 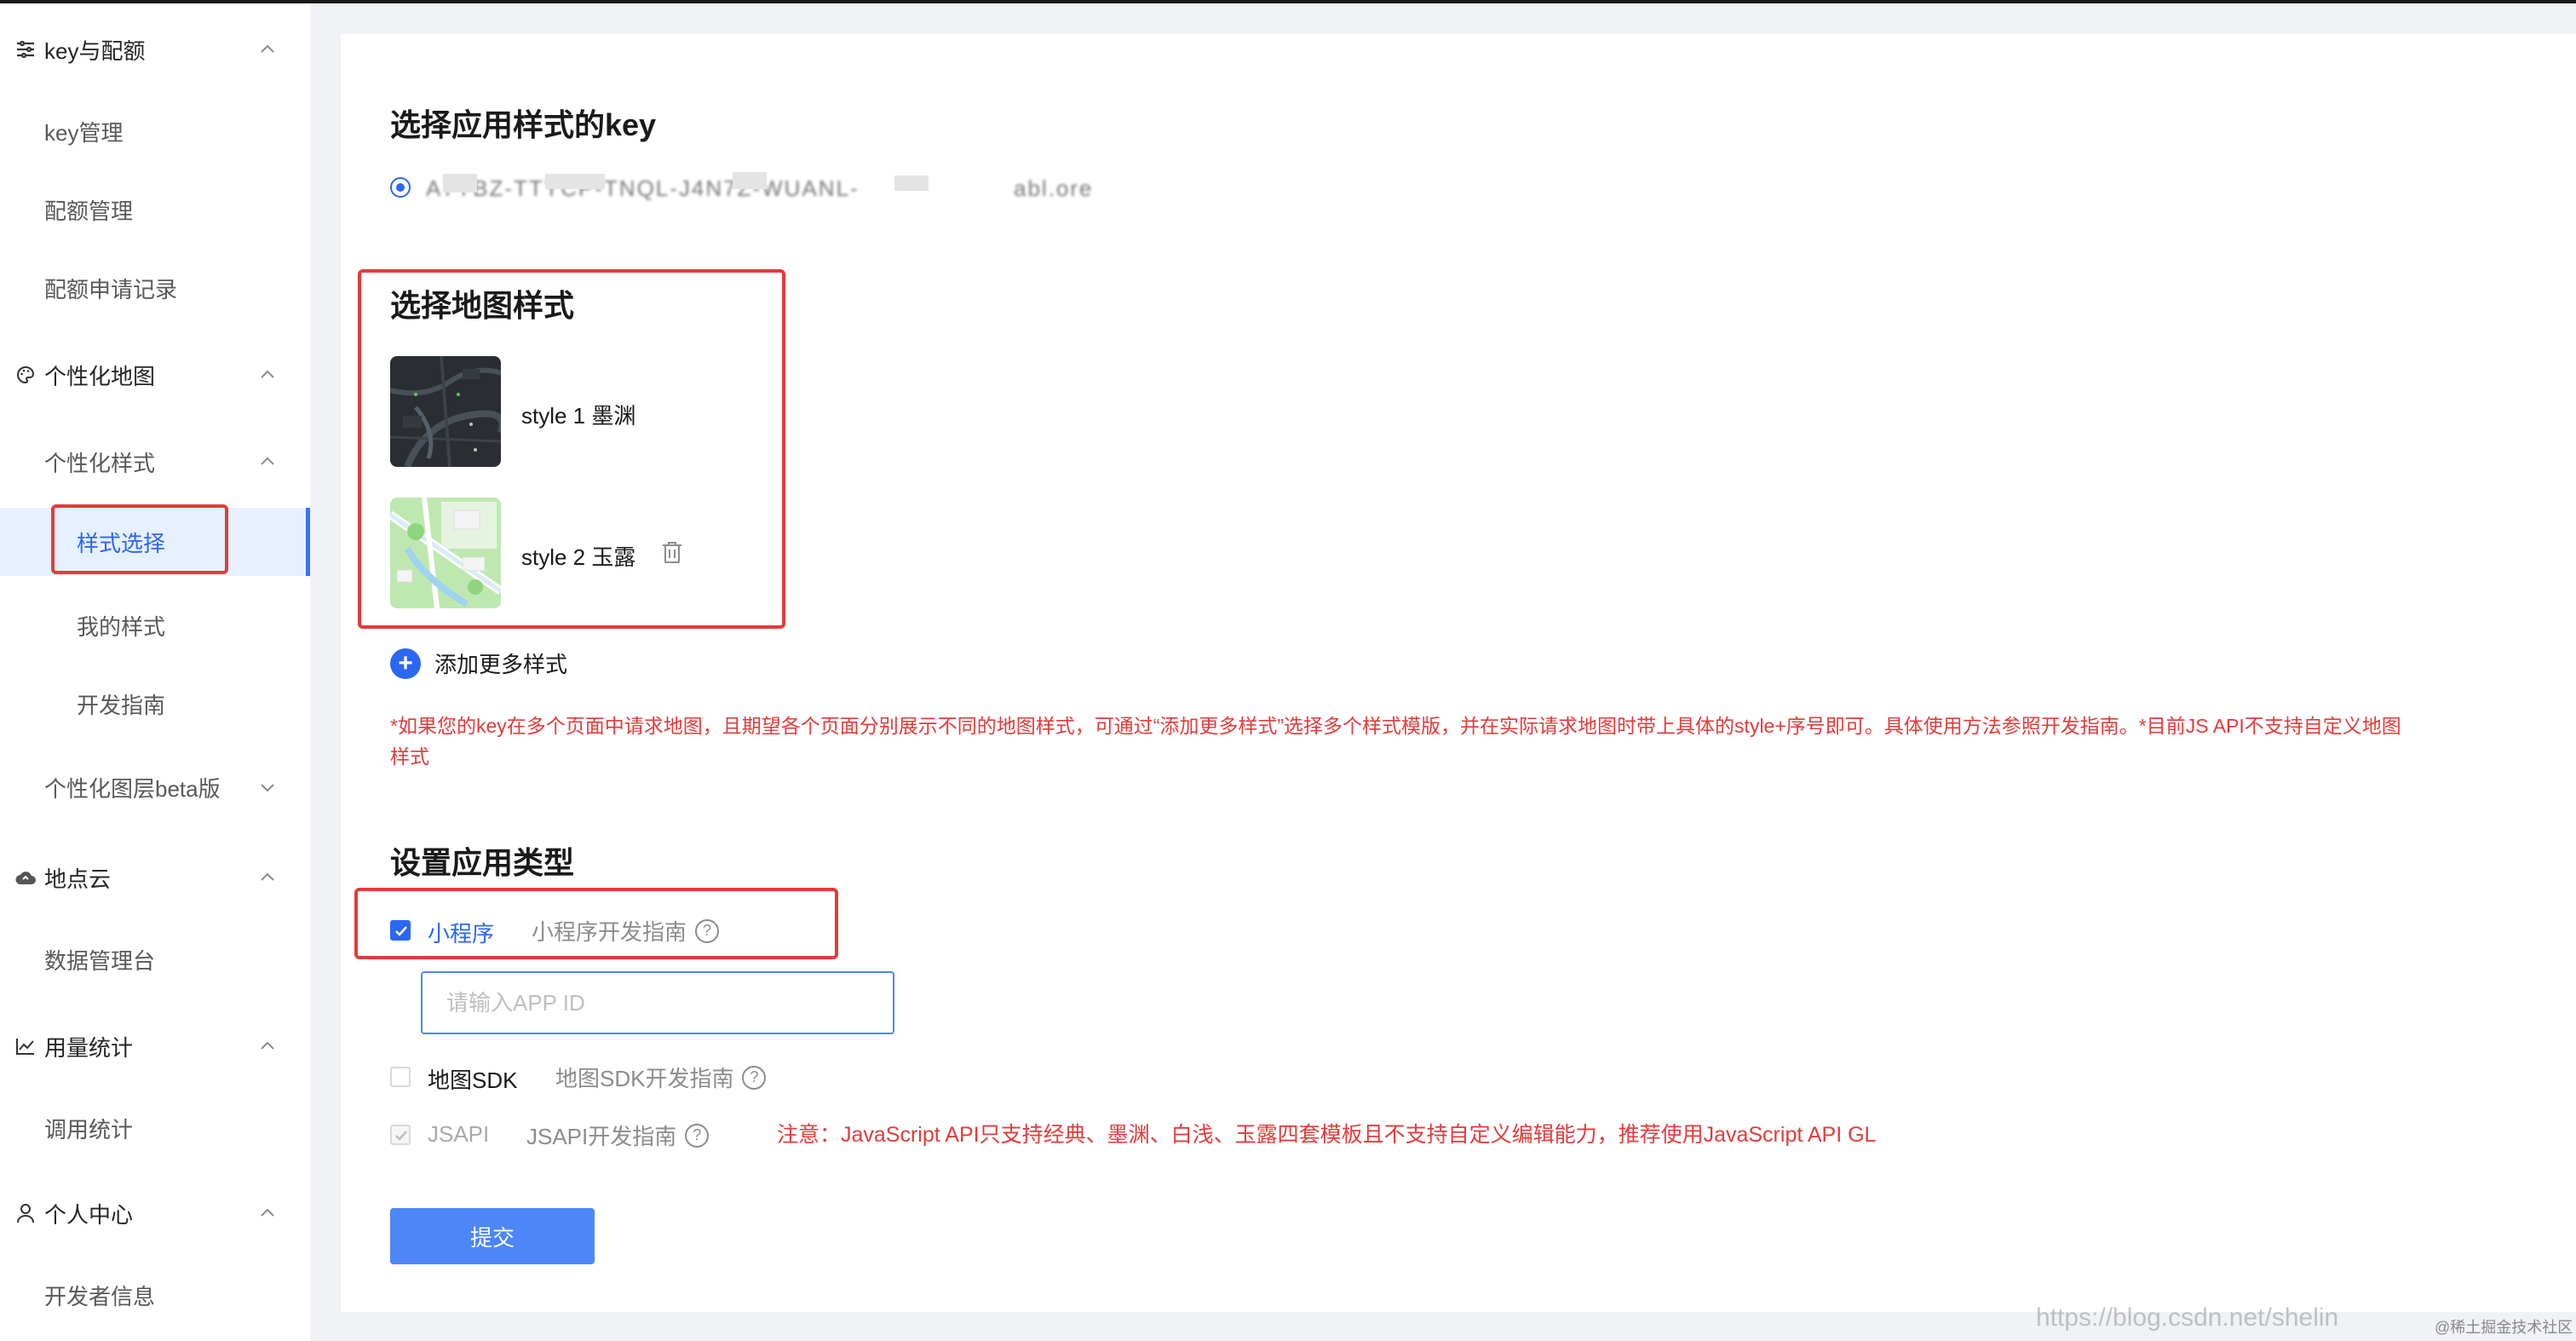 What do you see at coordinates (501, 665) in the screenshot?
I see `add-more-label: 添加更多样式` at bounding box center [501, 665].